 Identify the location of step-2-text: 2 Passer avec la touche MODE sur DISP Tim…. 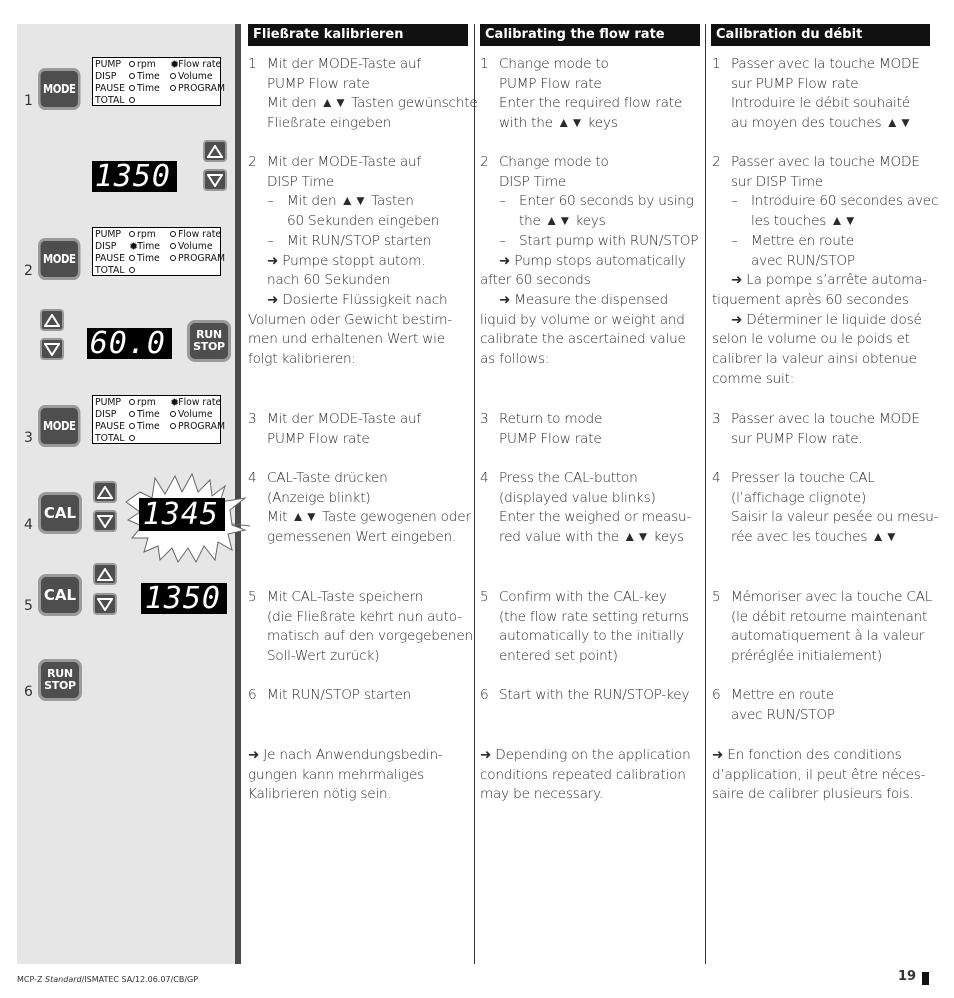
(825, 270).